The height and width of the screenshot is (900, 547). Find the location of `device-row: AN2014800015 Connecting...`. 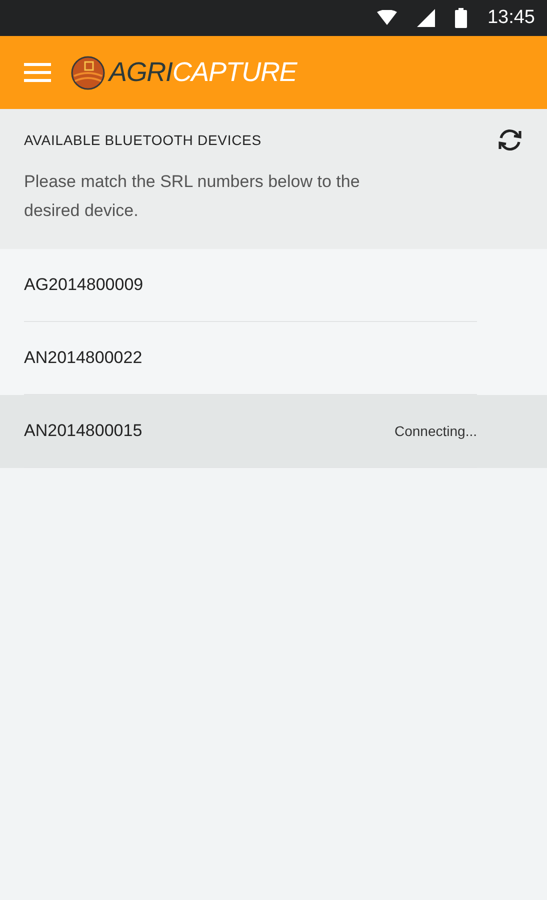

device-row: AN2014800015 Connecting... is located at coordinates (273, 431).